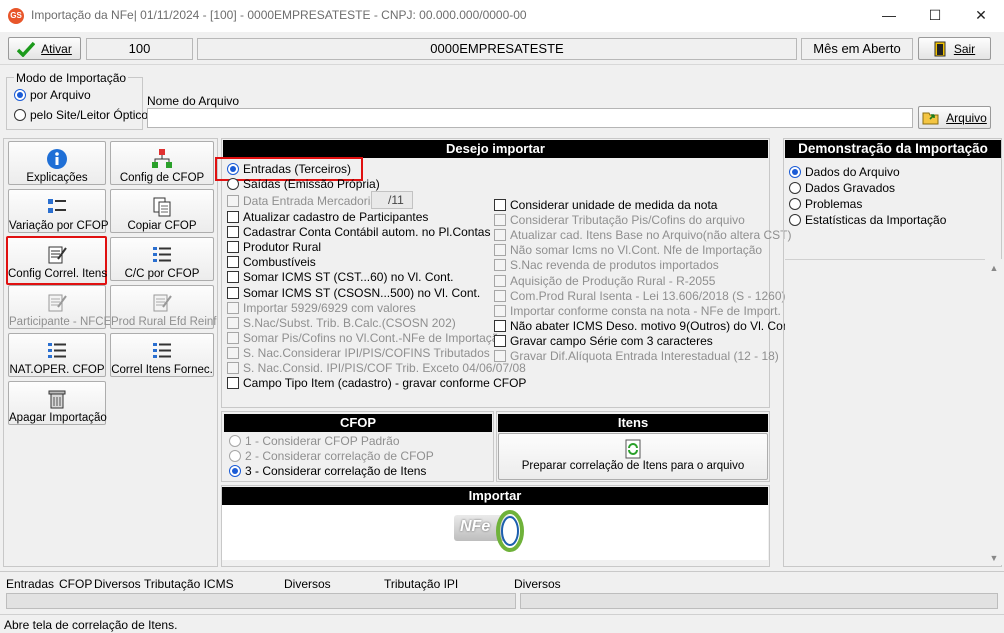 The width and height of the screenshot is (1004, 633). What do you see at coordinates (844, 172) in the screenshot?
I see `radio-dados-arquivo: Dados do Arquivo` at bounding box center [844, 172].